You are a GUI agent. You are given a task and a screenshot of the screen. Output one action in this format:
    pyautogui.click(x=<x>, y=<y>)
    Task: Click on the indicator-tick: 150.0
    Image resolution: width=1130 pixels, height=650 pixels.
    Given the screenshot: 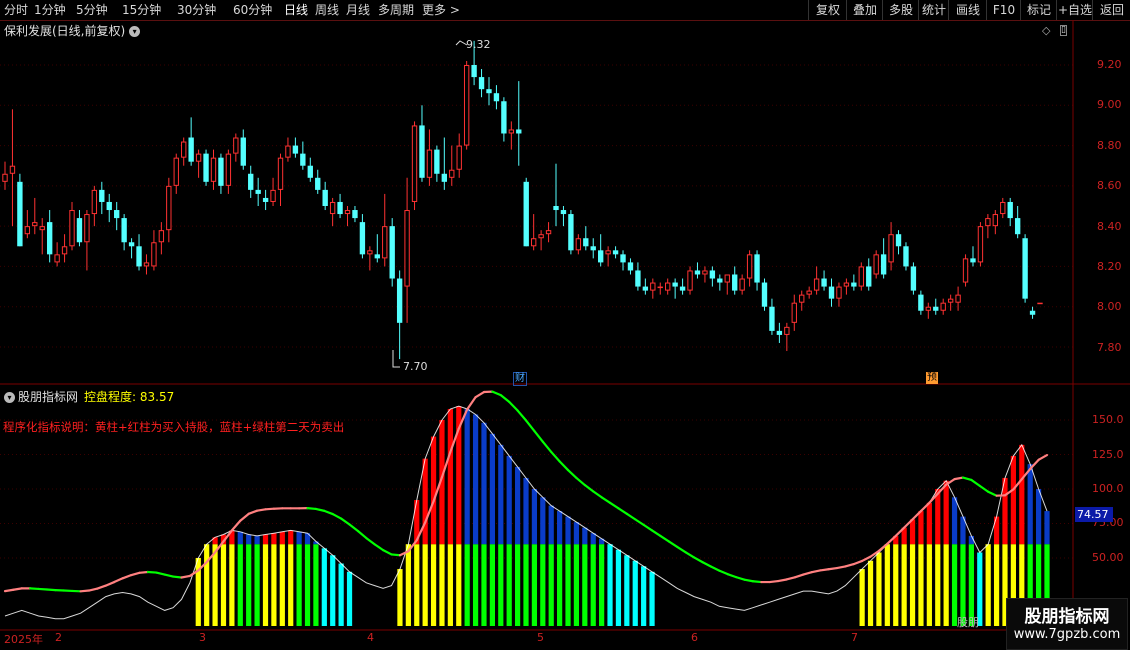 What is the action you would take?
    pyautogui.click(x=1108, y=419)
    